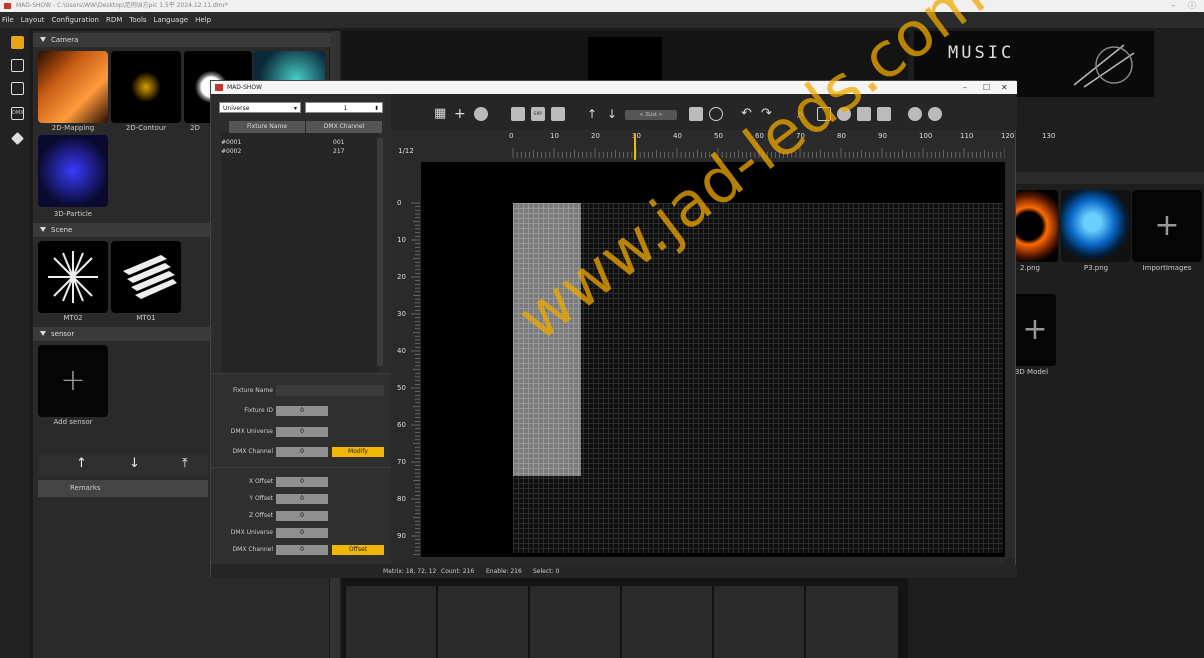 Image resolution: width=1204 pixels, height=658 pixels. Describe the element at coordinates (137, 20) in the screenshot. I see `menu-tools: Tools` at that location.